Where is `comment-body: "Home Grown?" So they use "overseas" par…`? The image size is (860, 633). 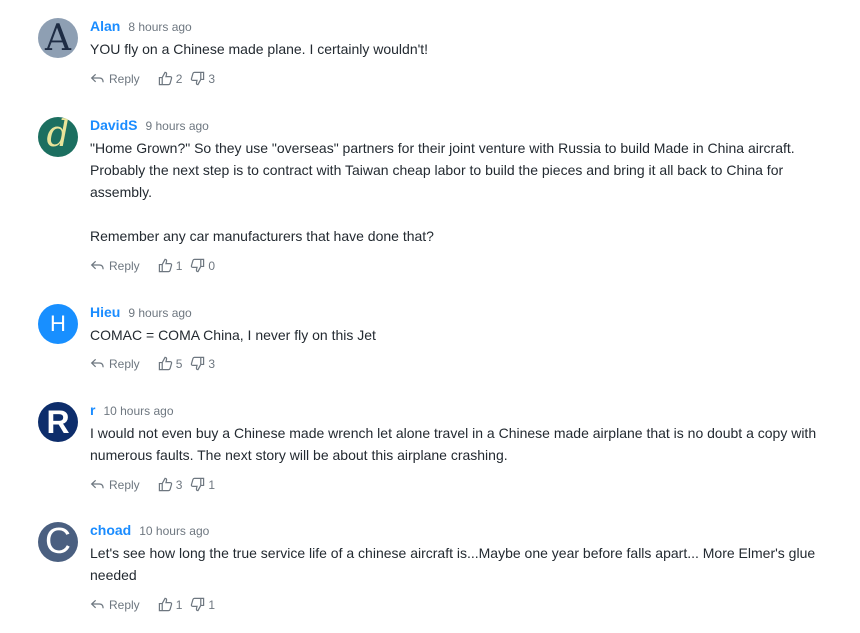 comment-body: "Home Grown?" So they use "overseas" par… is located at coordinates (460, 192).